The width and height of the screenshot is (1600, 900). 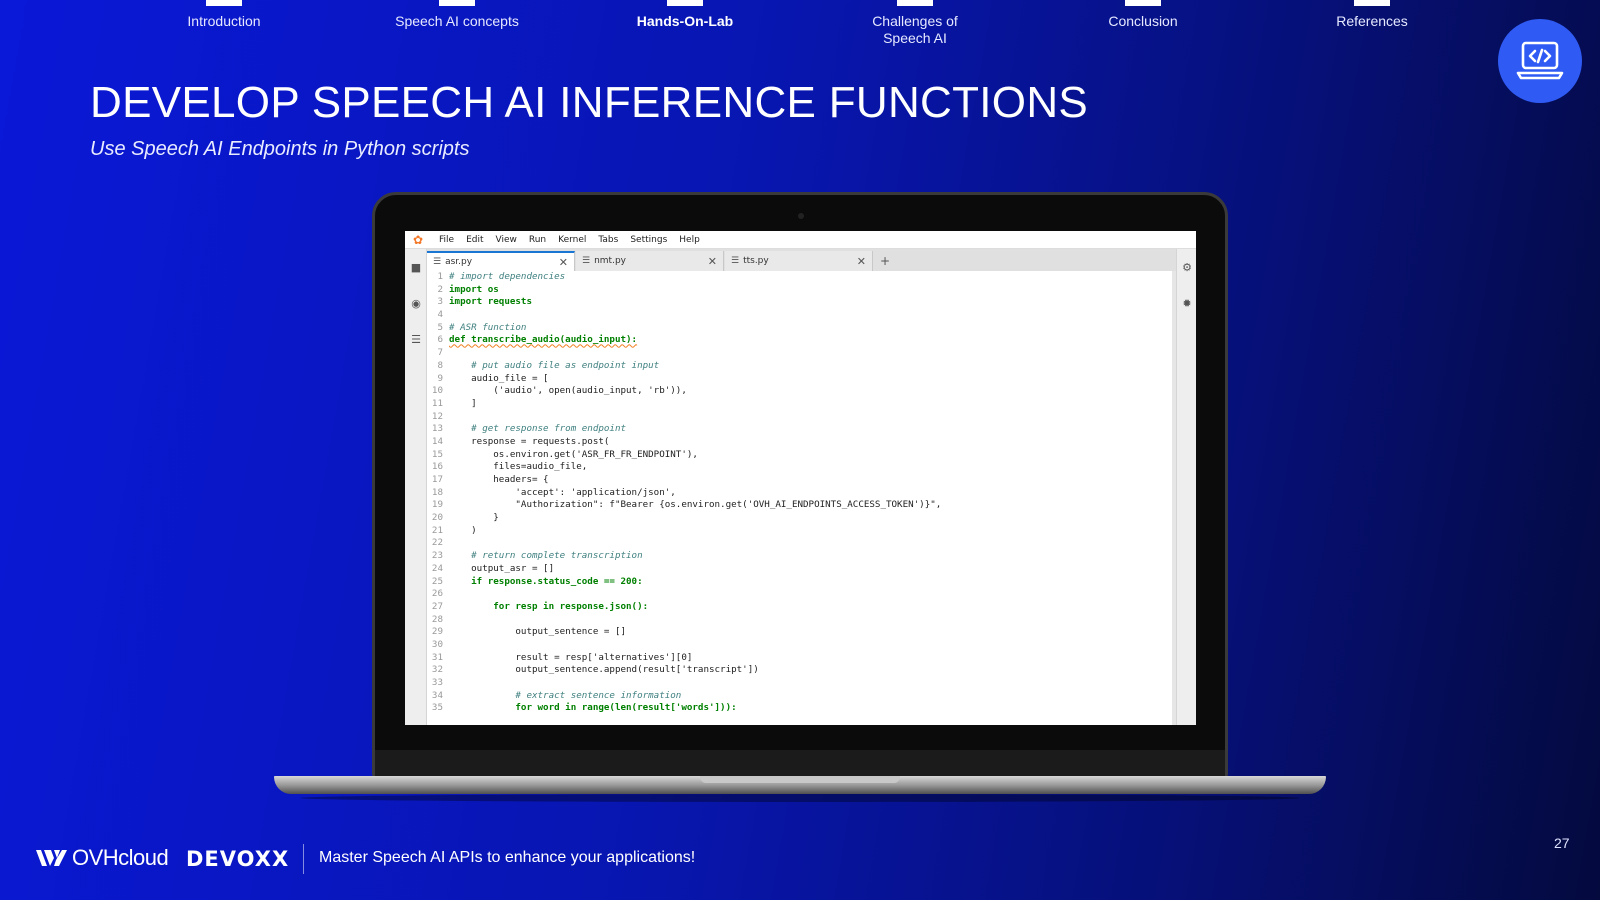 I want to click on line-number: 13, so click(x=437, y=429).